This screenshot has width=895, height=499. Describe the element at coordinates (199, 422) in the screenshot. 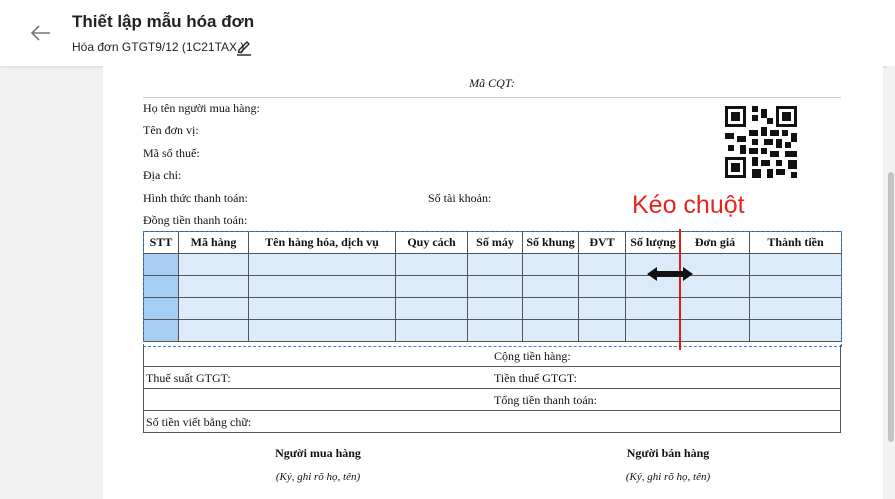

I see `amount-words-label: Số tiền viết bằng chữ:` at that location.